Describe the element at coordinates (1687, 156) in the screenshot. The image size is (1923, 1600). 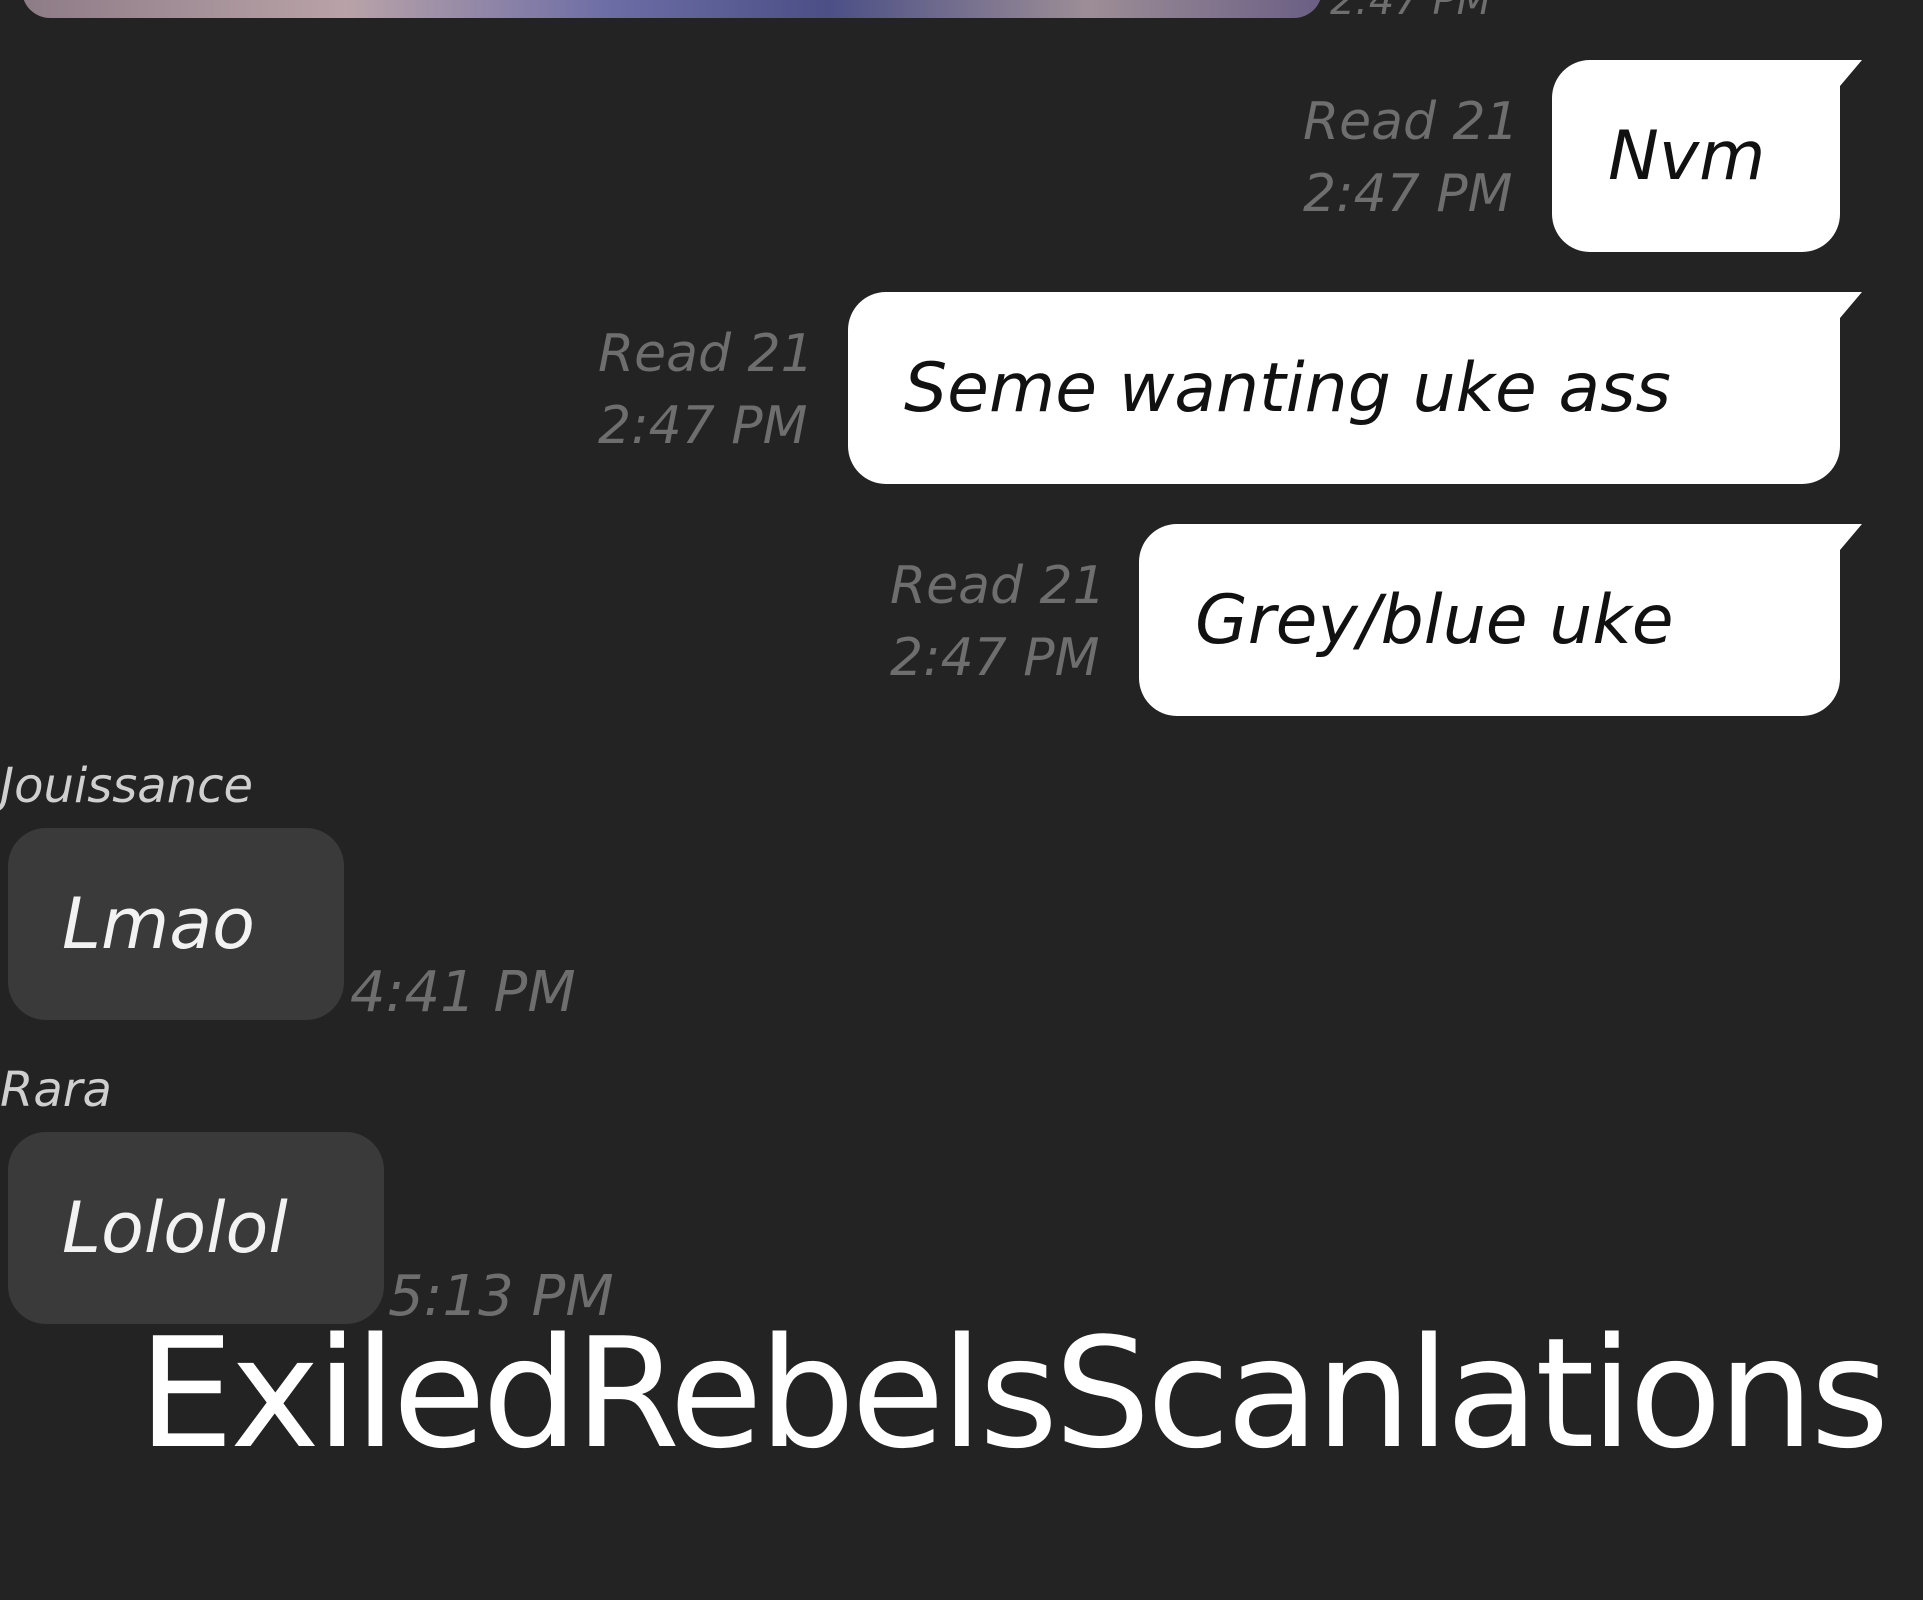
I see `message-text: Nvm` at that location.